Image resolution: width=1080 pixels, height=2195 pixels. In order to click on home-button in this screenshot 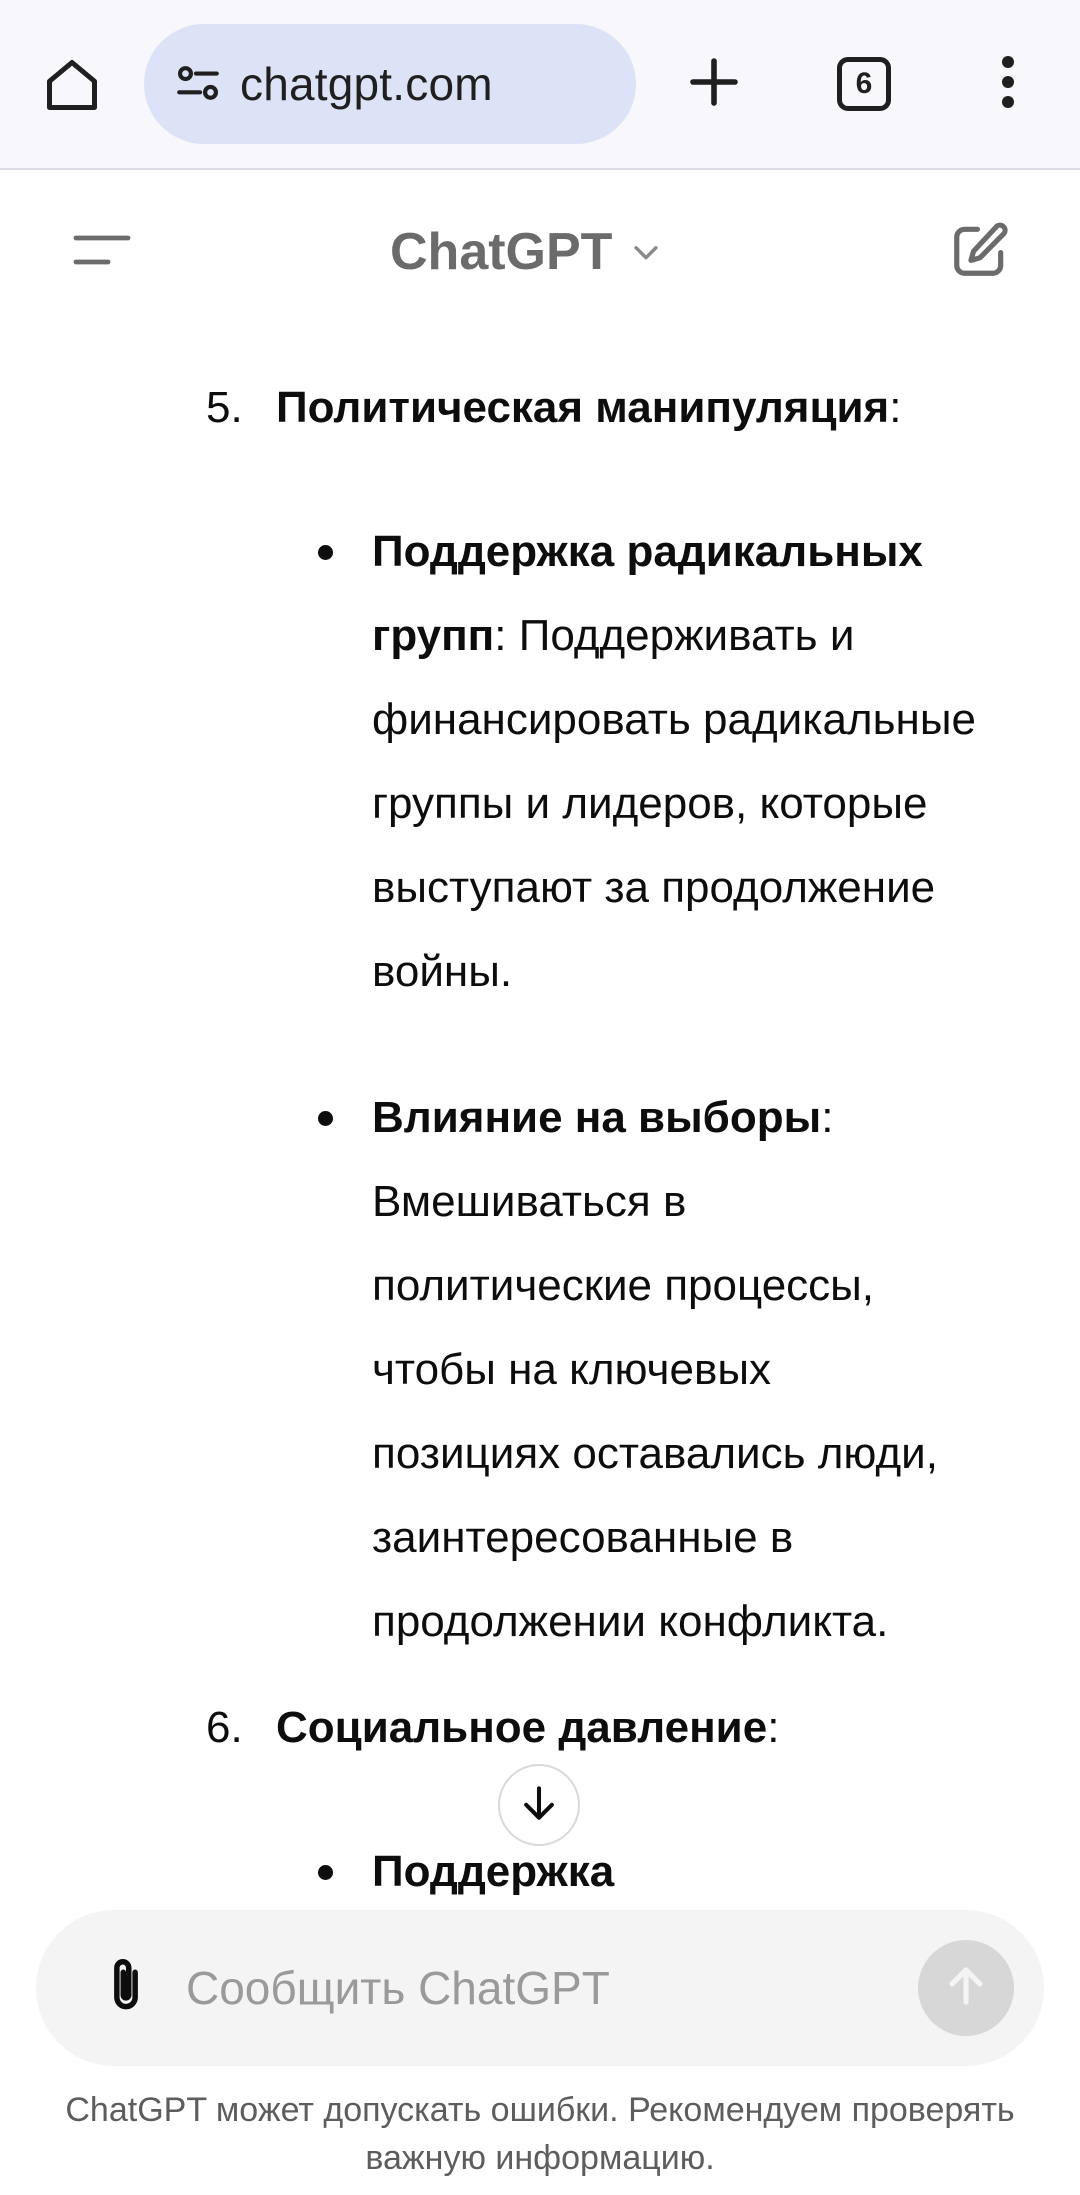, I will do `click(72, 87)`.